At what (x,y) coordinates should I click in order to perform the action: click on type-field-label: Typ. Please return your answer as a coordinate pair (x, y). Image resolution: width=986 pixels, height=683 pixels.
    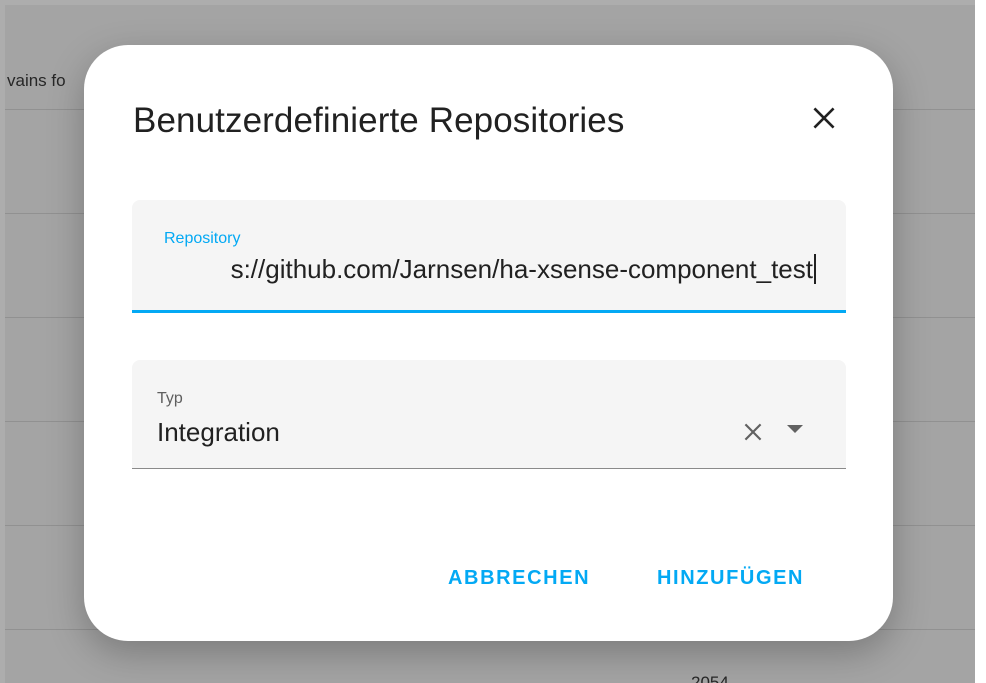
    Looking at the image, I should click on (170, 398).